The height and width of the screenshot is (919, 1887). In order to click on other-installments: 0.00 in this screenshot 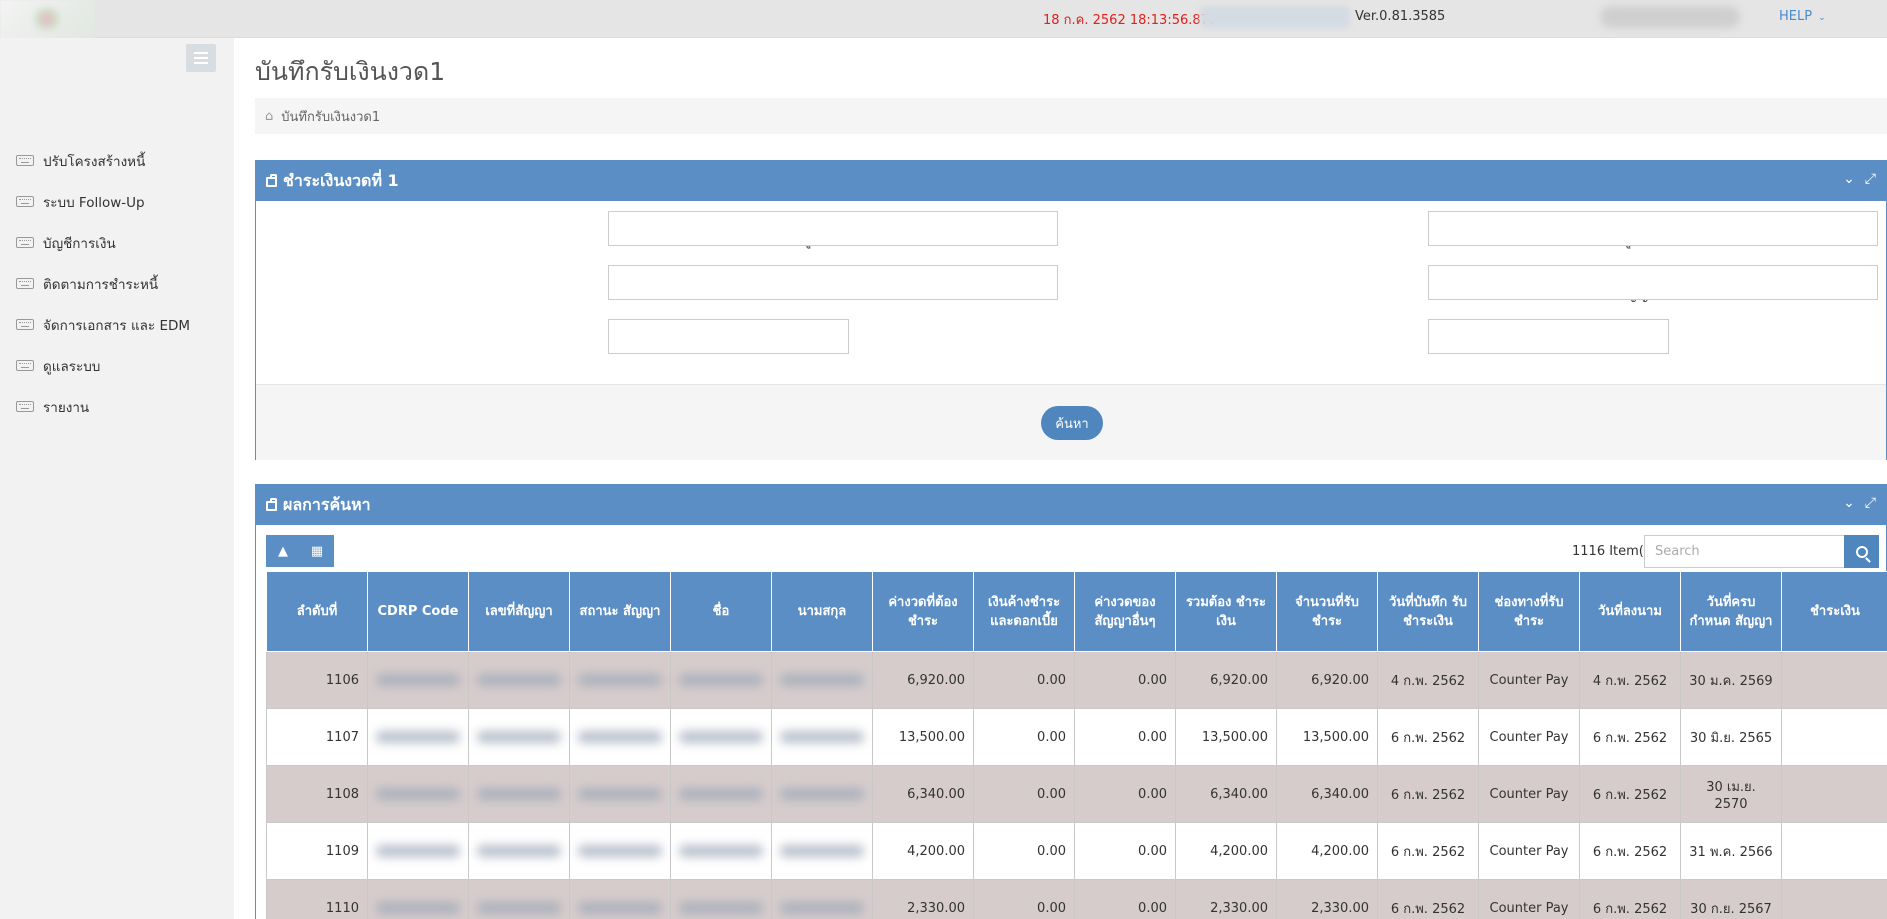, I will do `click(1125, 794)`.